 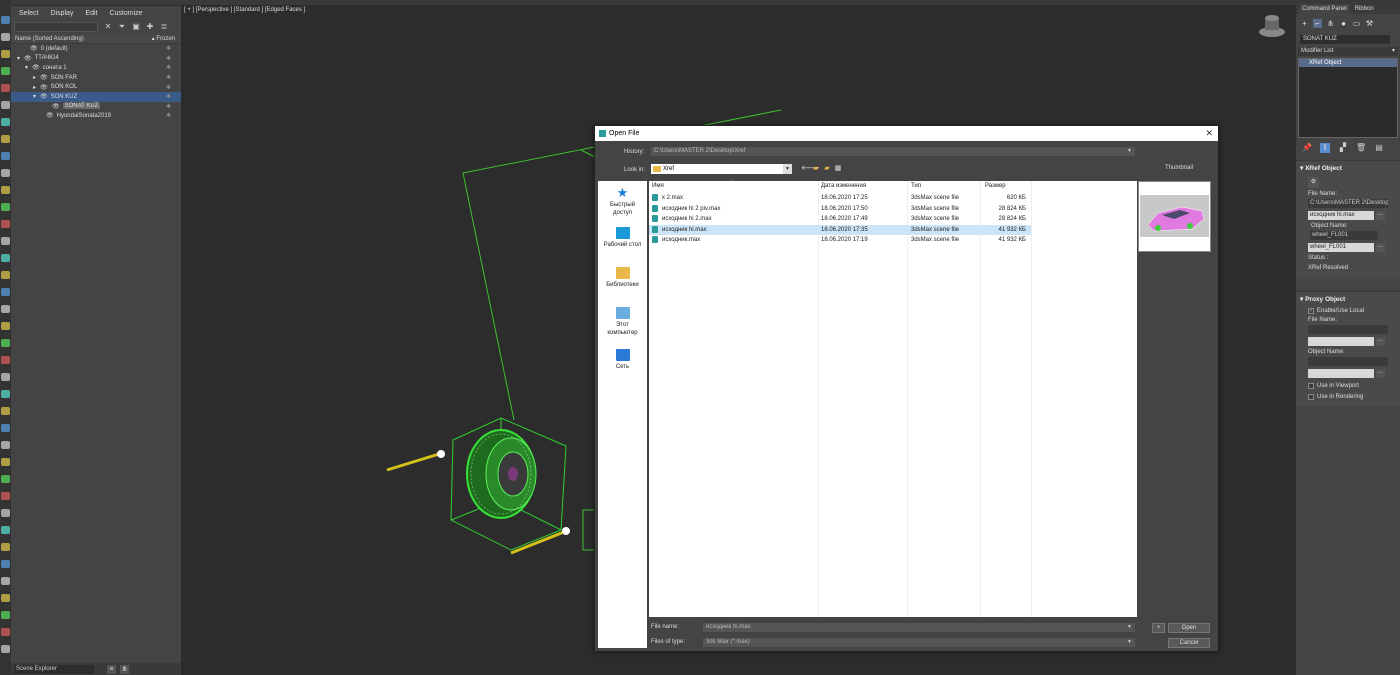 I want to click on proxy-file-name-input, so click(x=1341, y=341).